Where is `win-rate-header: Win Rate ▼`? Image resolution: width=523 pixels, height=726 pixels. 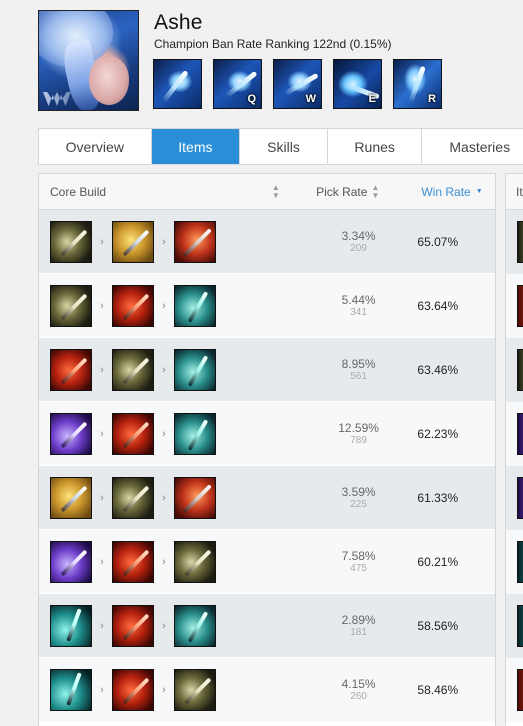
win-rate-header: Win Rate ▼ is located at coordinates (442, 191).